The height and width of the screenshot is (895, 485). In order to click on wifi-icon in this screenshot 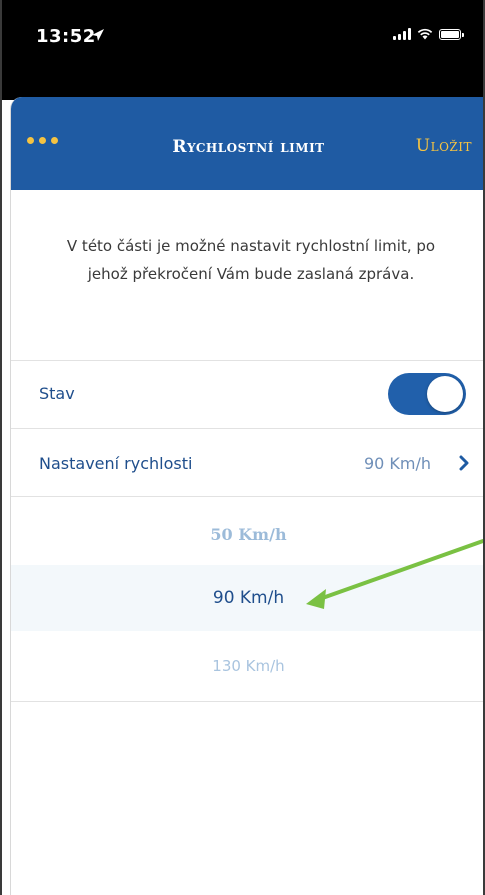, I will do `click(425, 34)`.